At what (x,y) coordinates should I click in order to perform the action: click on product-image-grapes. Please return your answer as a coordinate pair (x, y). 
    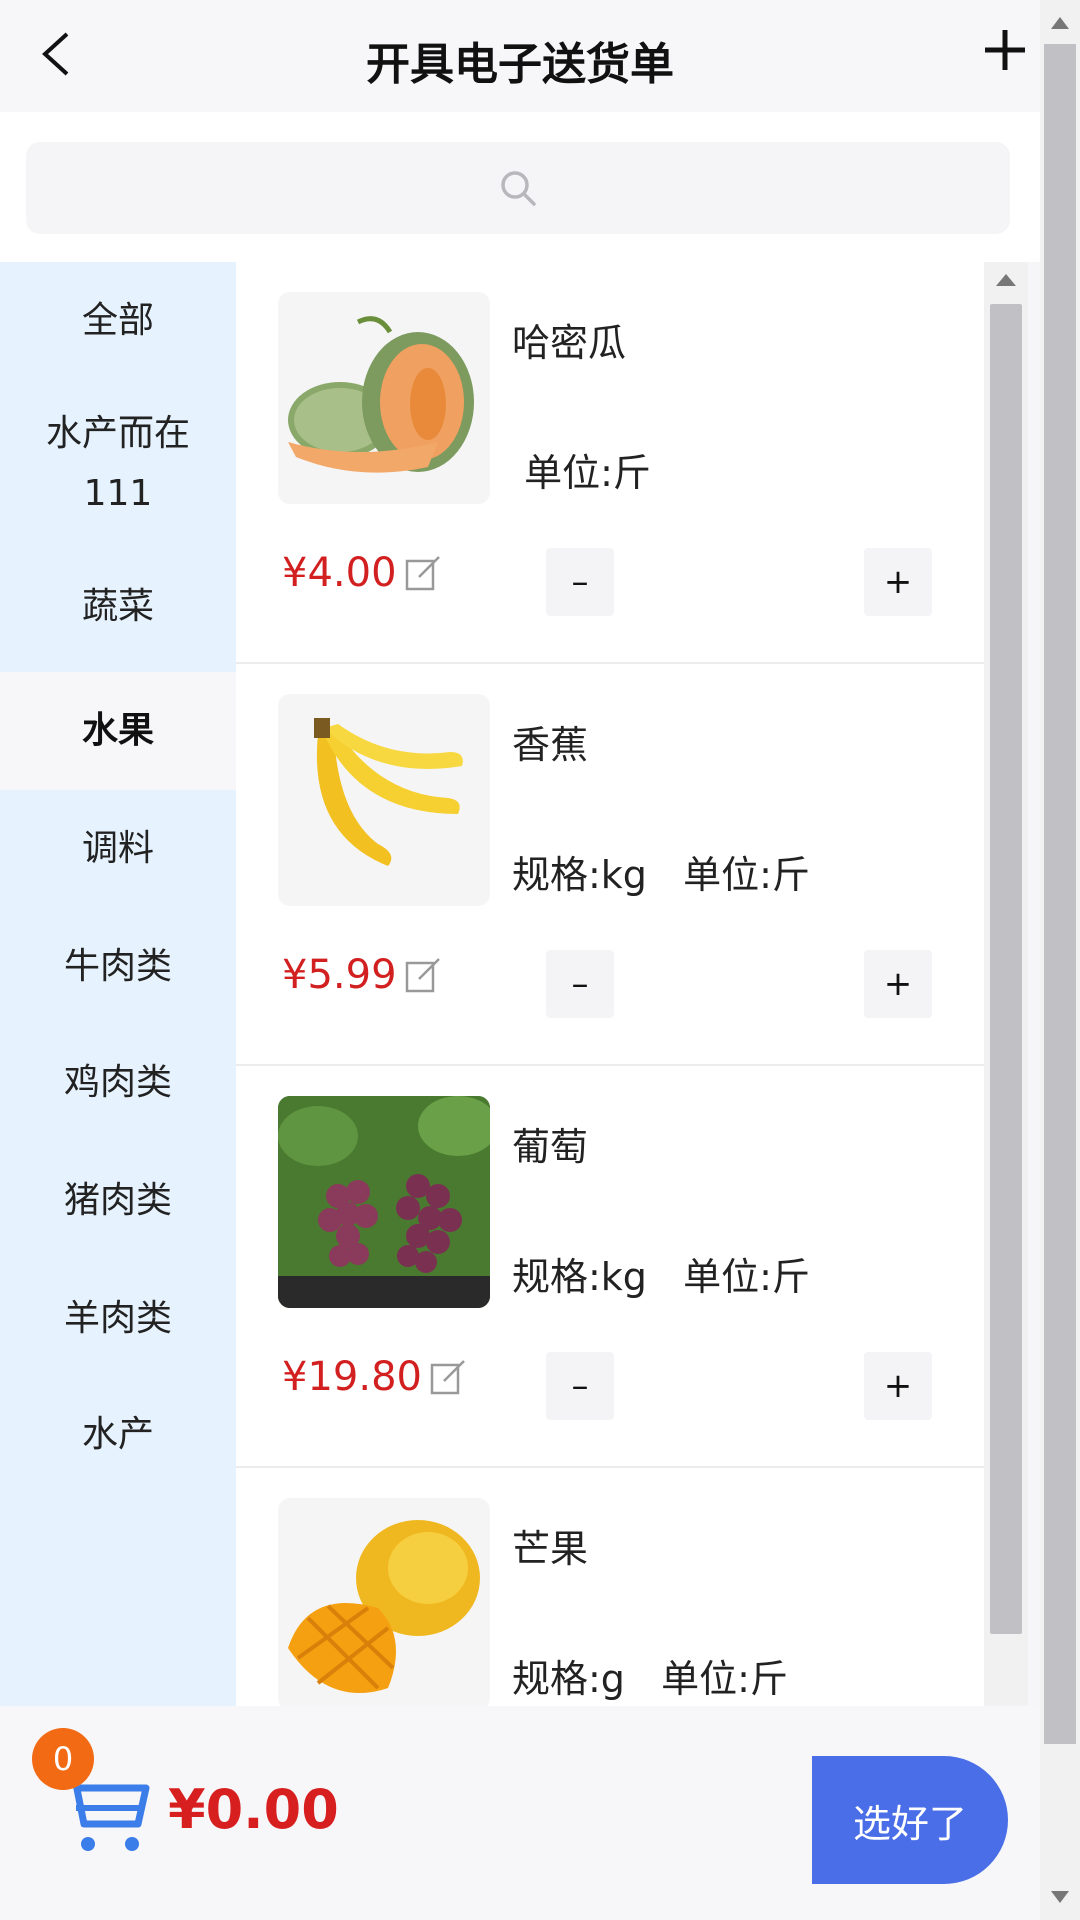
    Looking at the image, I should click on (384, 1202).